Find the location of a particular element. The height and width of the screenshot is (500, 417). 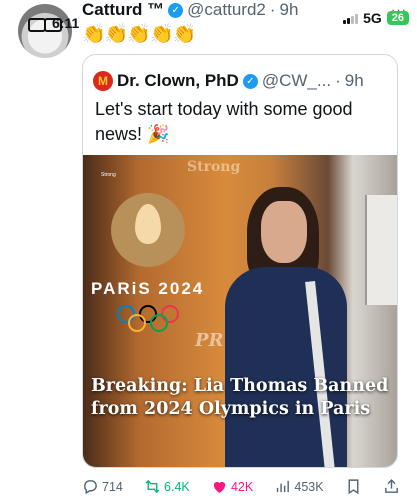

network-label: 5G is located at coordinates (372, 18).